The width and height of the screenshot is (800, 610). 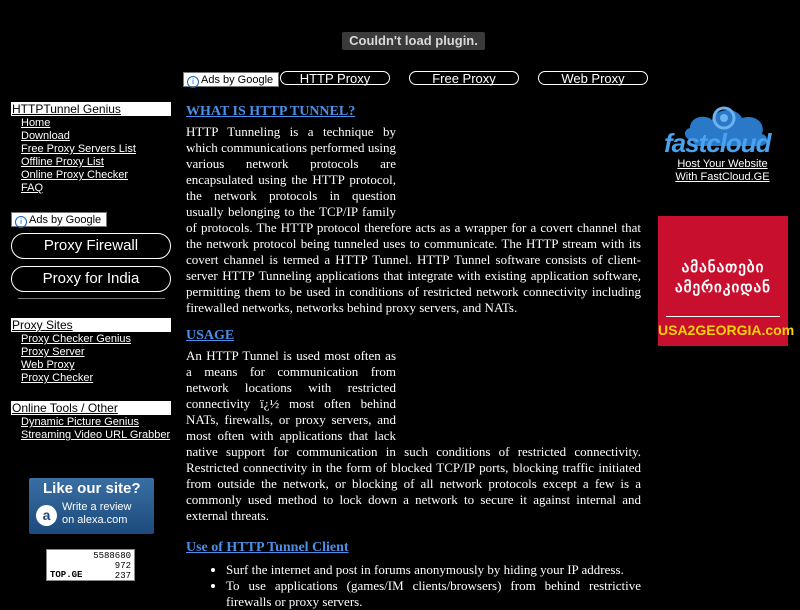 I want to click on ads-by-google-sidebar: i Ads by Google, so click(x=59, y=220).